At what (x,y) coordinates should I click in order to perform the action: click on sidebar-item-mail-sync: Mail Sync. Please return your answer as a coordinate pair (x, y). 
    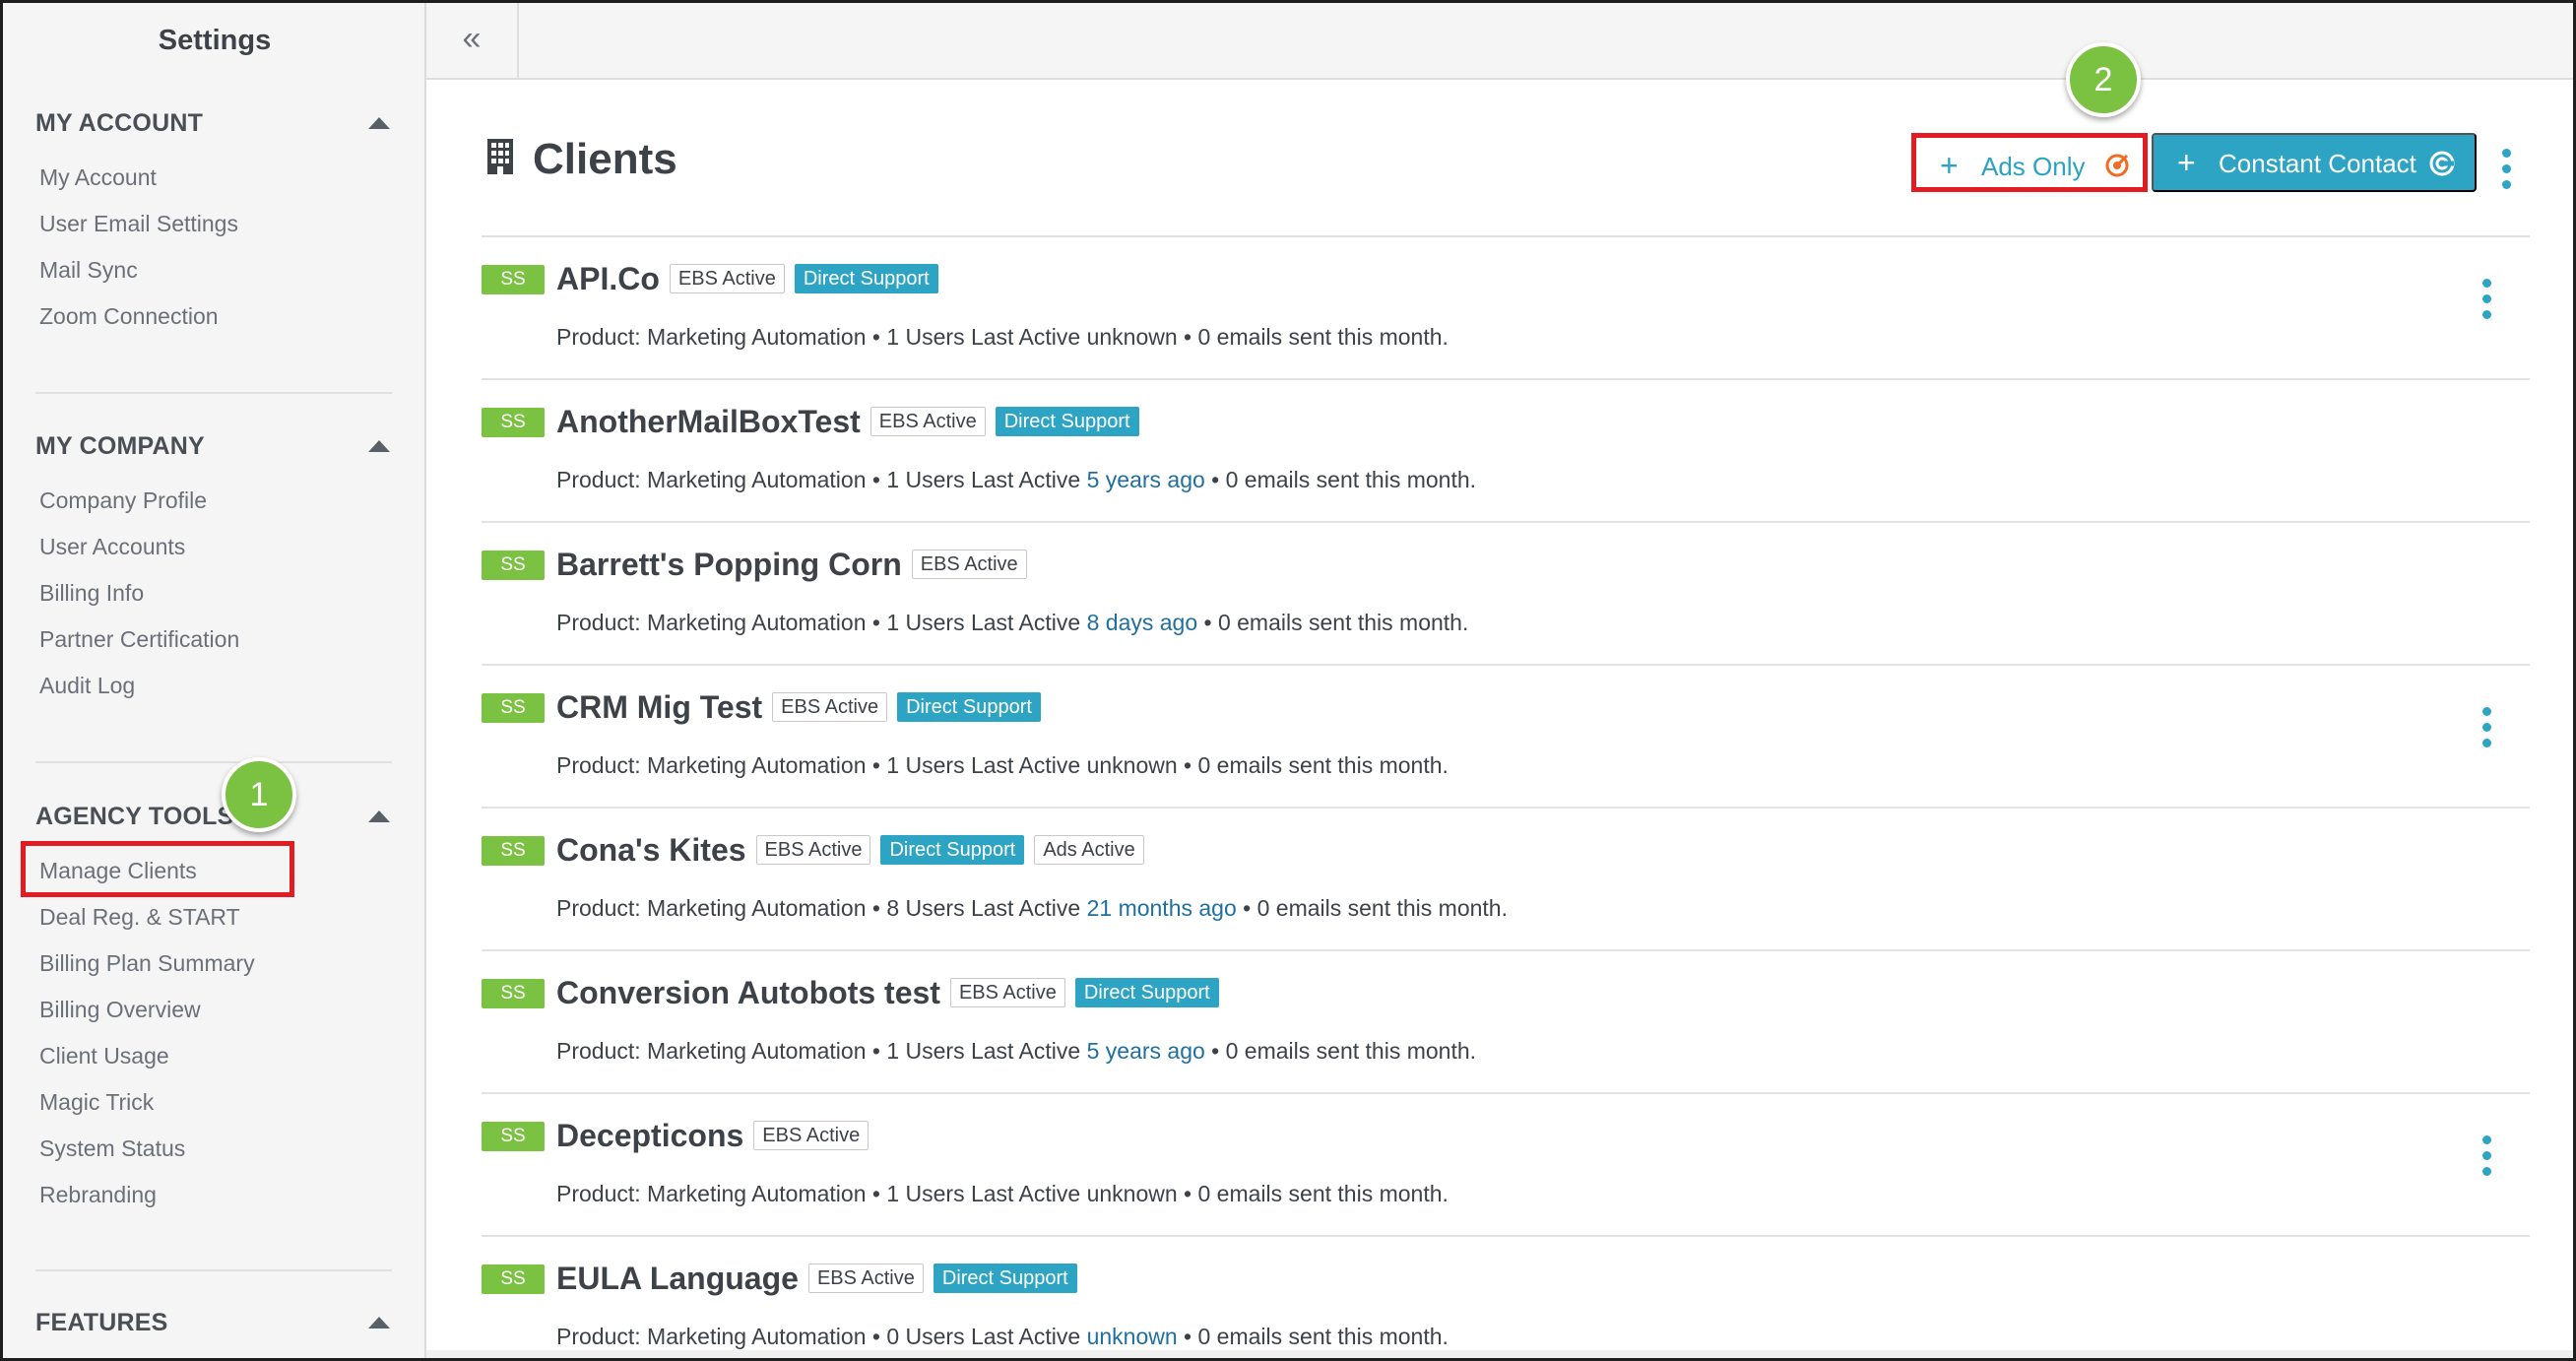
    Looking at the image, I should click on (88, 270).